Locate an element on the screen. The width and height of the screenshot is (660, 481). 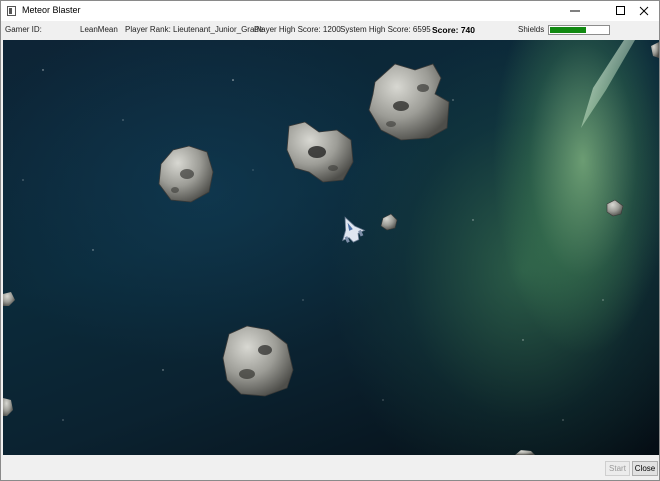
footer-bar: Start Close is located at coordinates (330, 467).